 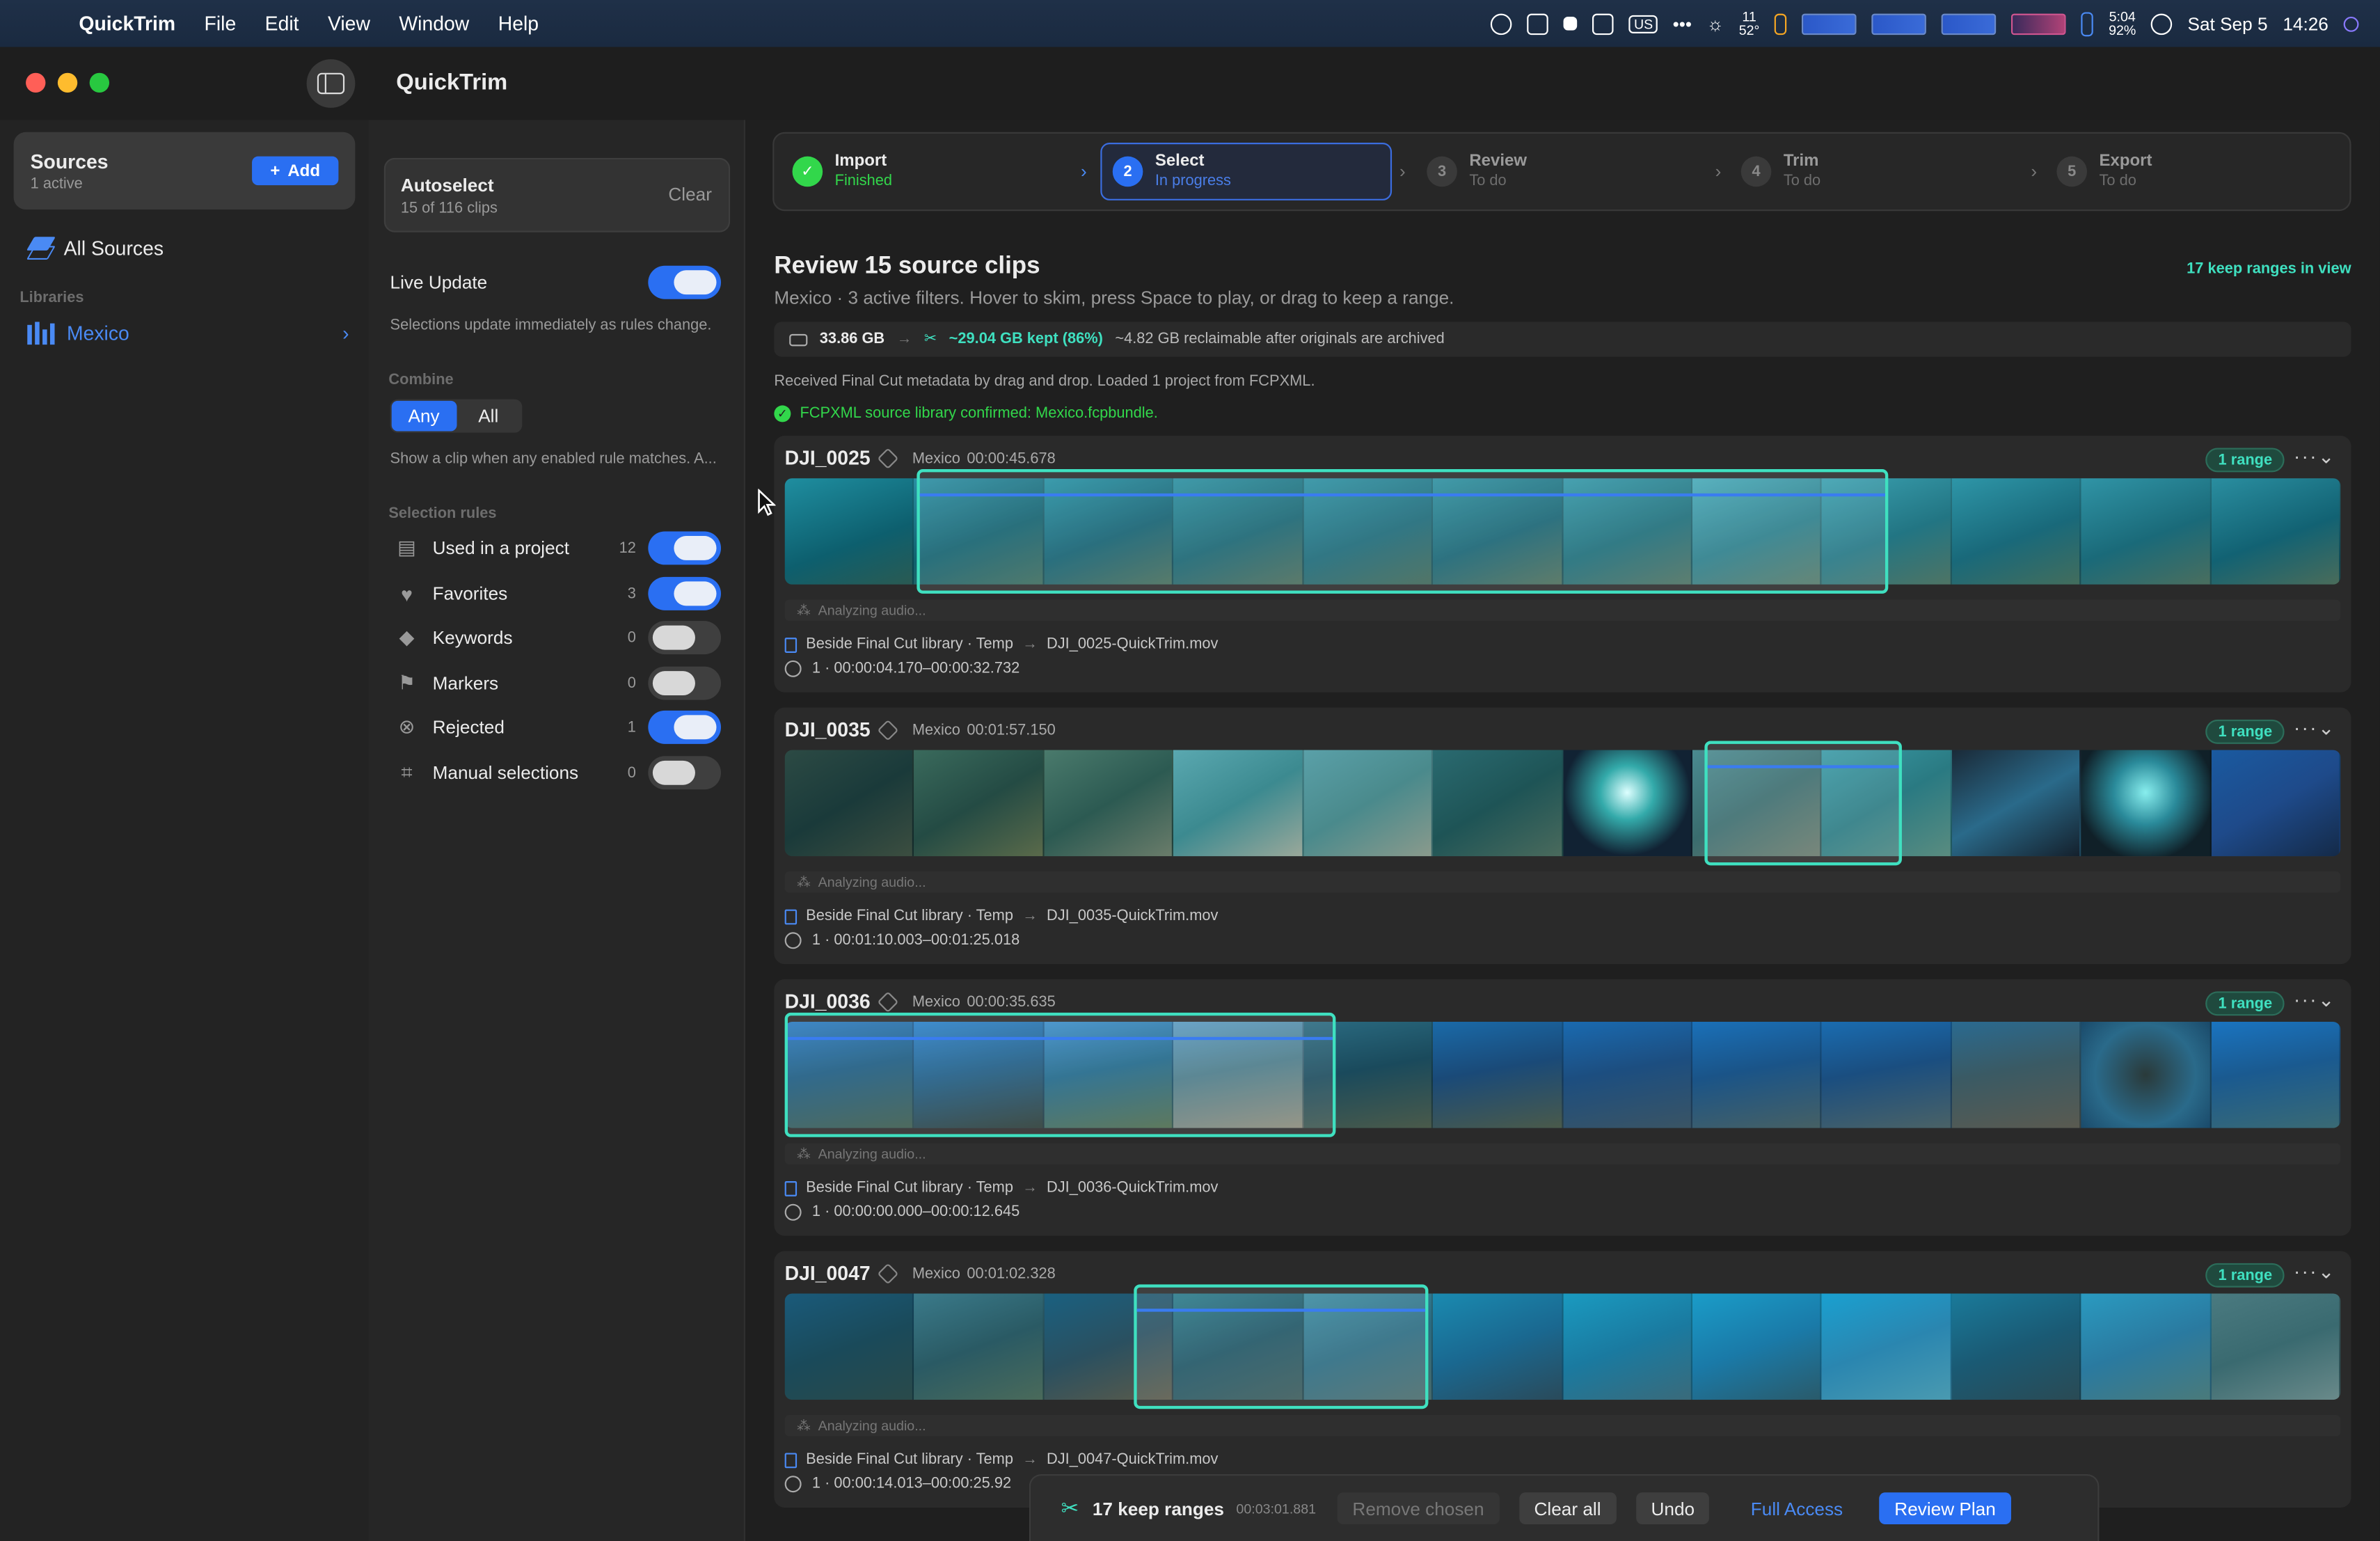 I want to click on menu-file: File, so click(x=221, y=23).